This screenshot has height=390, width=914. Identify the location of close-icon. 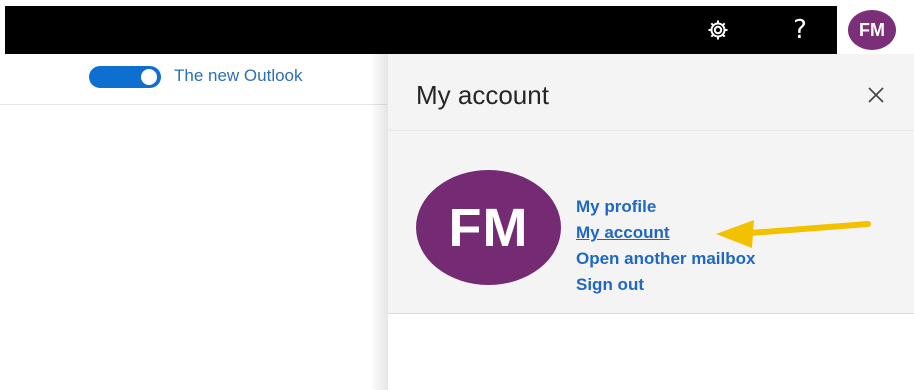
(876, 95).